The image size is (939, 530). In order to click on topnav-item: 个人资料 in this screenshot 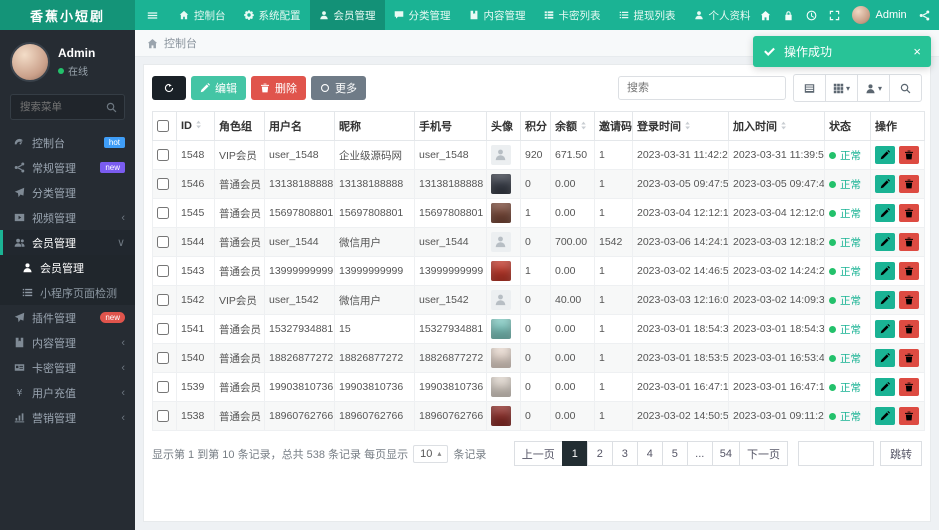, I will do `click(722, 15)`.